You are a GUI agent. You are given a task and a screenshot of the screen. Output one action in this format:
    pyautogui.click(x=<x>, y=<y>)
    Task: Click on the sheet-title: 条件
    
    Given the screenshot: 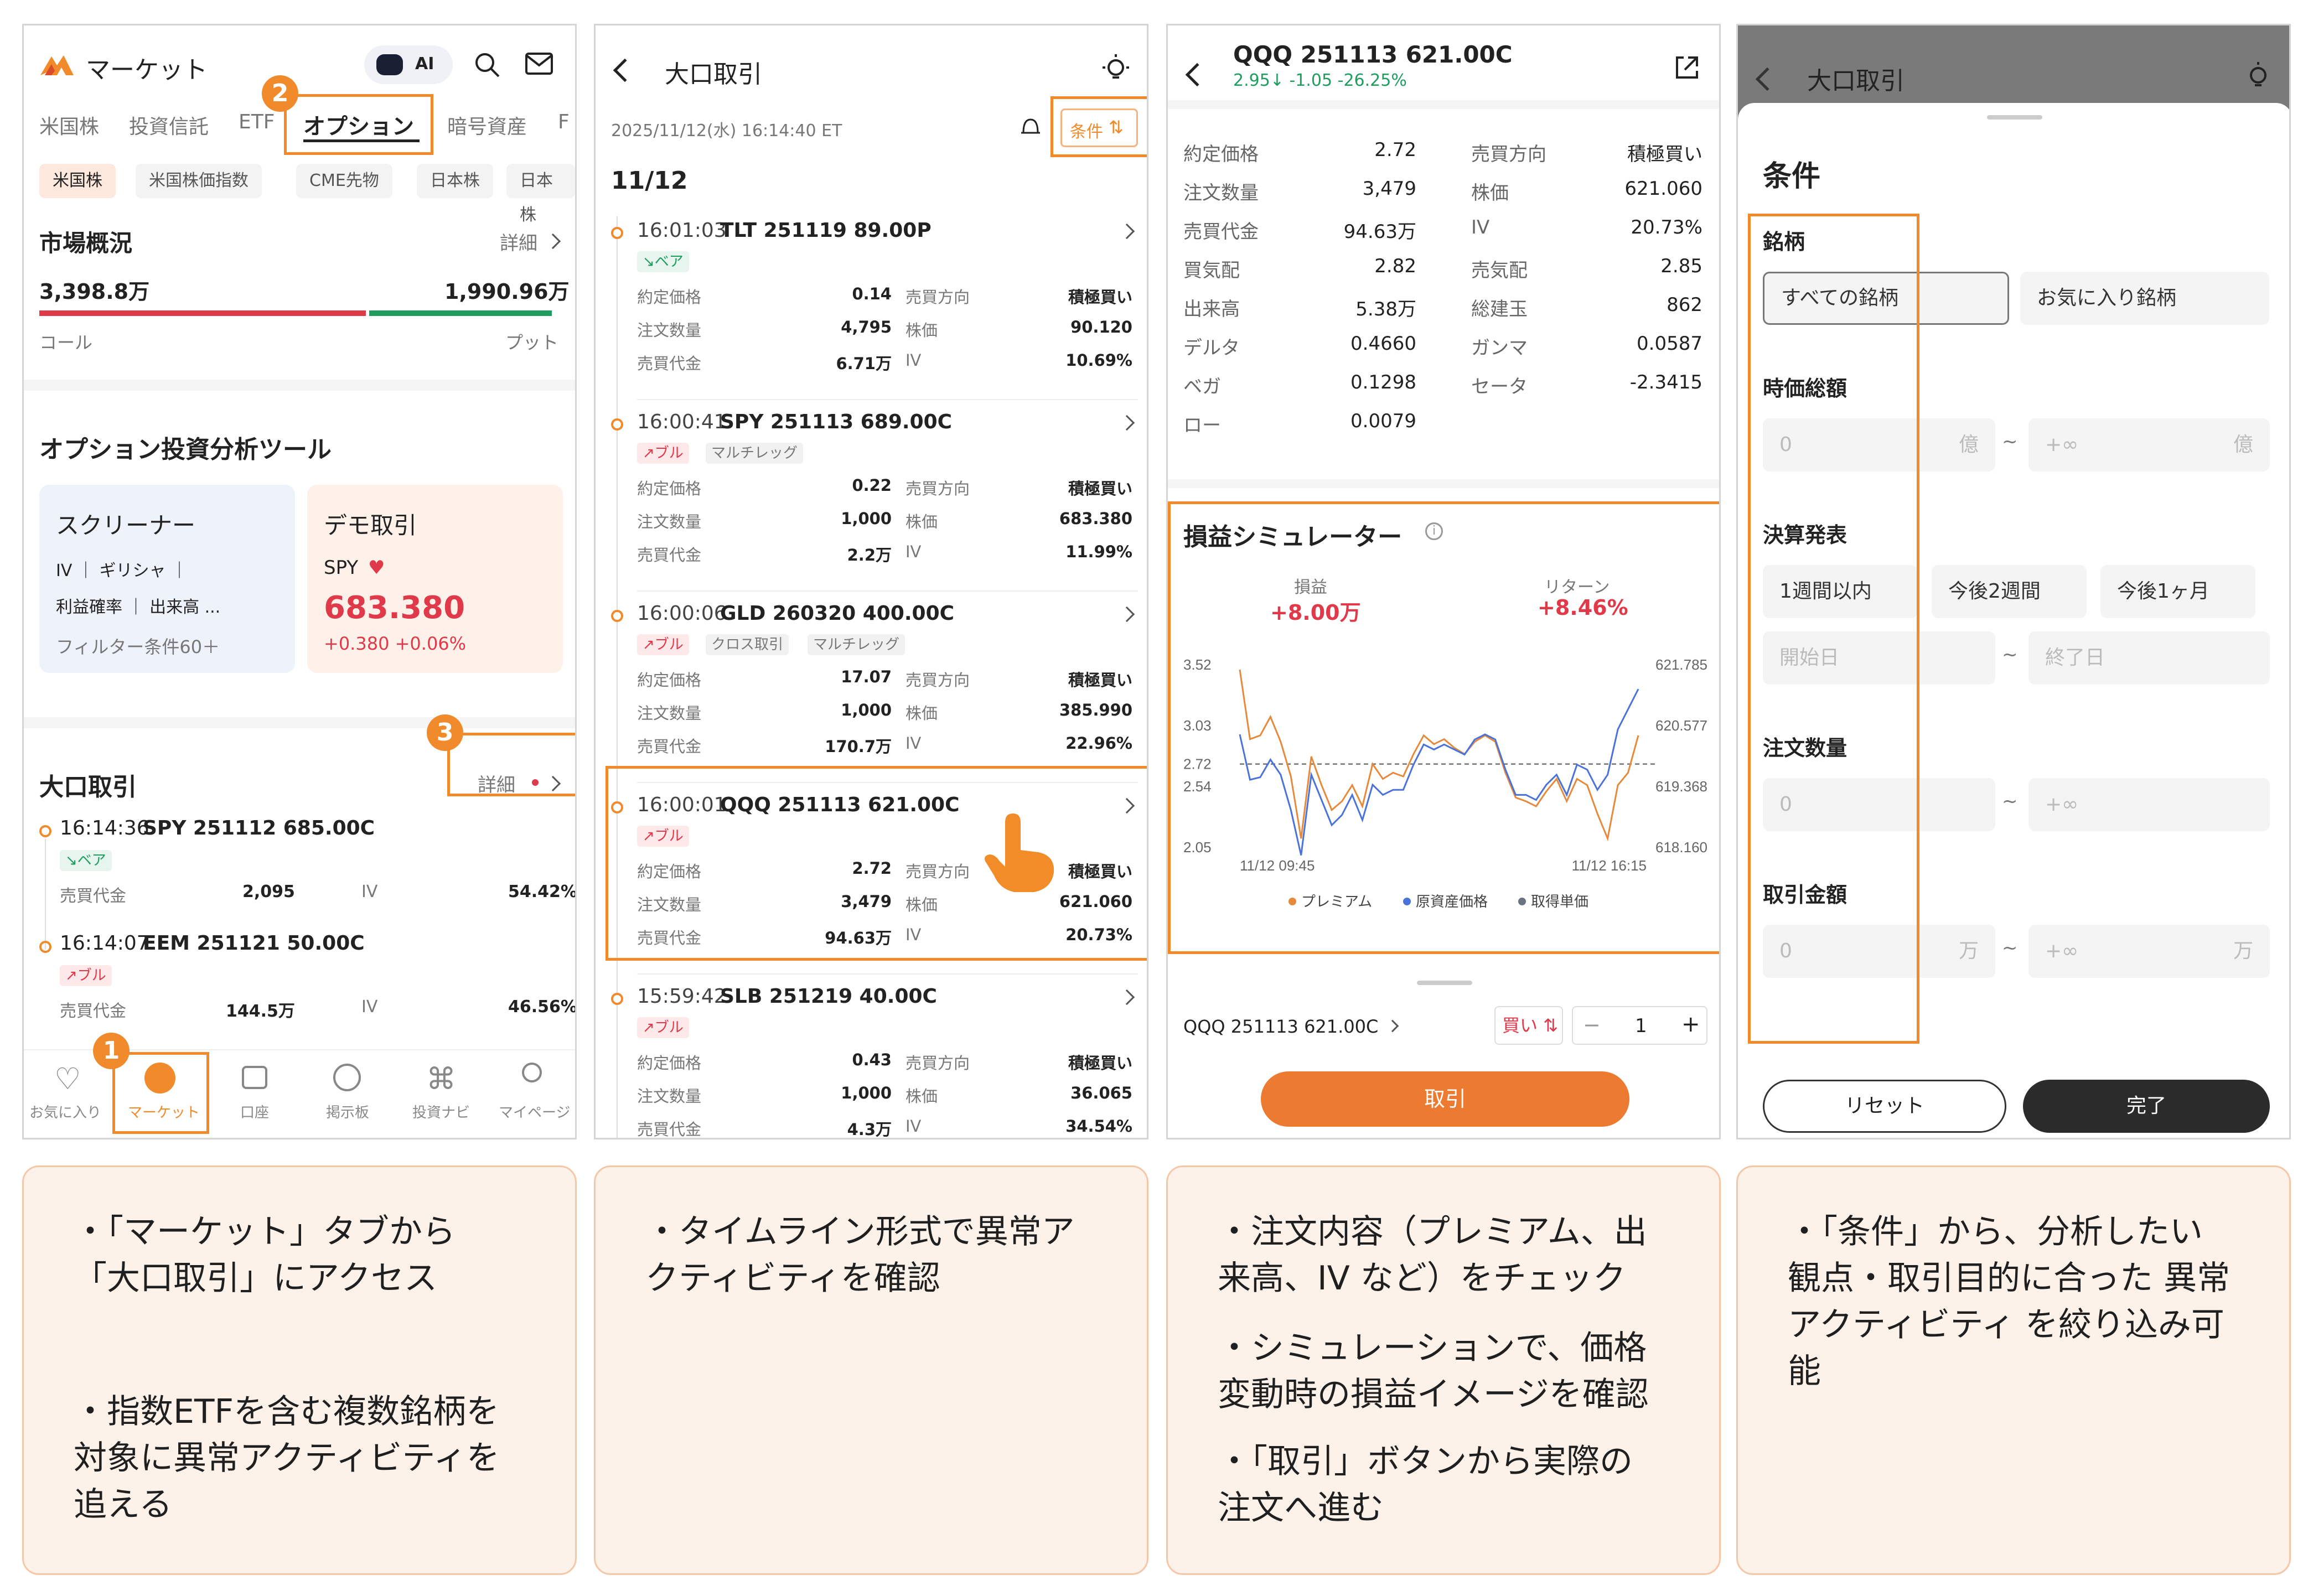 What is the action you would take?
    pyautogui.click(x=1792, y=176)
    